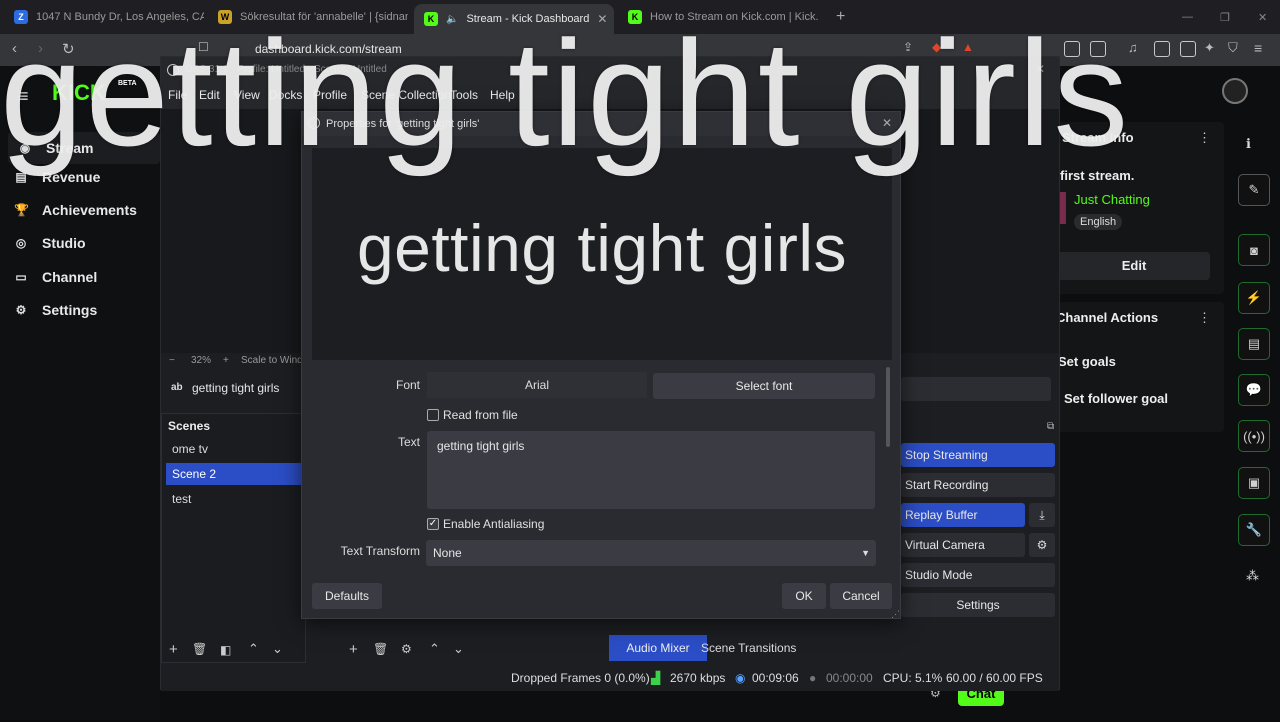 Image resolution: width=1280 pixels, height=722 pixels. What do you see at coordinates (480, 415) in the screenshot?
I see `read-from-file-label: Read from file` at bounding box center [480, 415].